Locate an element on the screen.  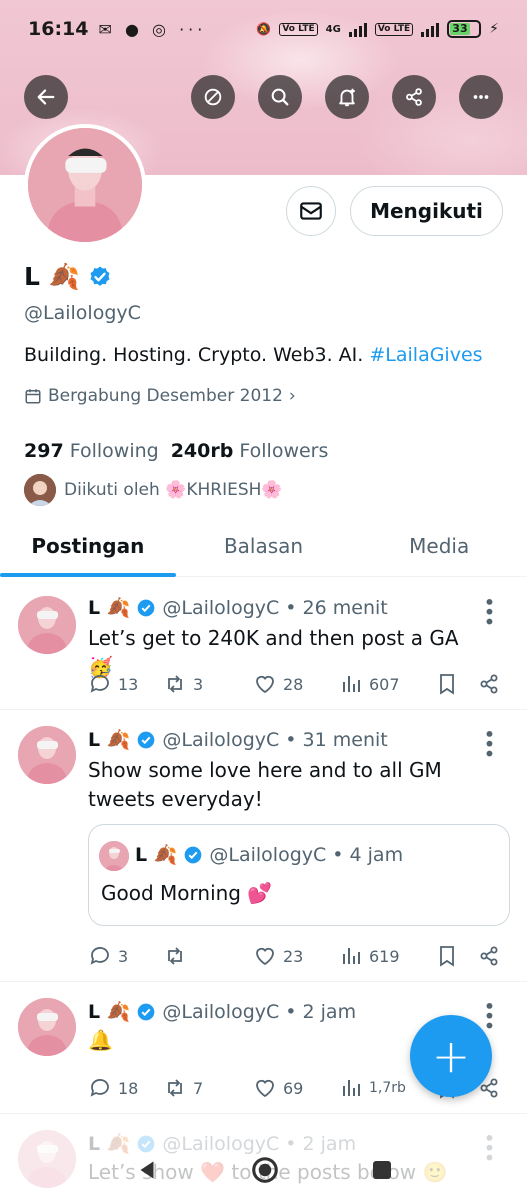
plus-icon: + is located at coordinates (451, 1056).